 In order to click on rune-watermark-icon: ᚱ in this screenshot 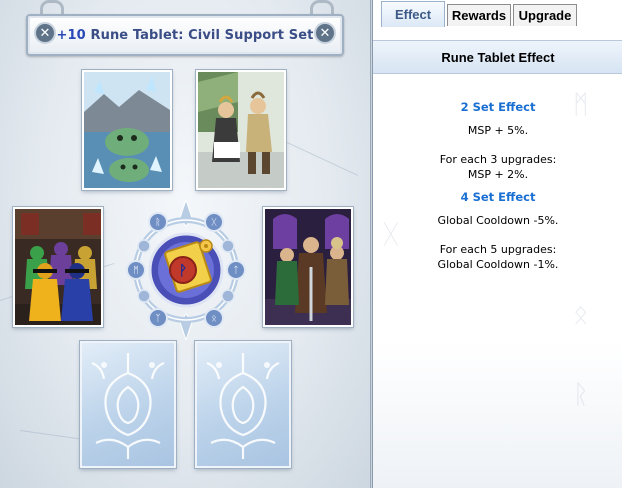, I will do `click(581, 395)`.